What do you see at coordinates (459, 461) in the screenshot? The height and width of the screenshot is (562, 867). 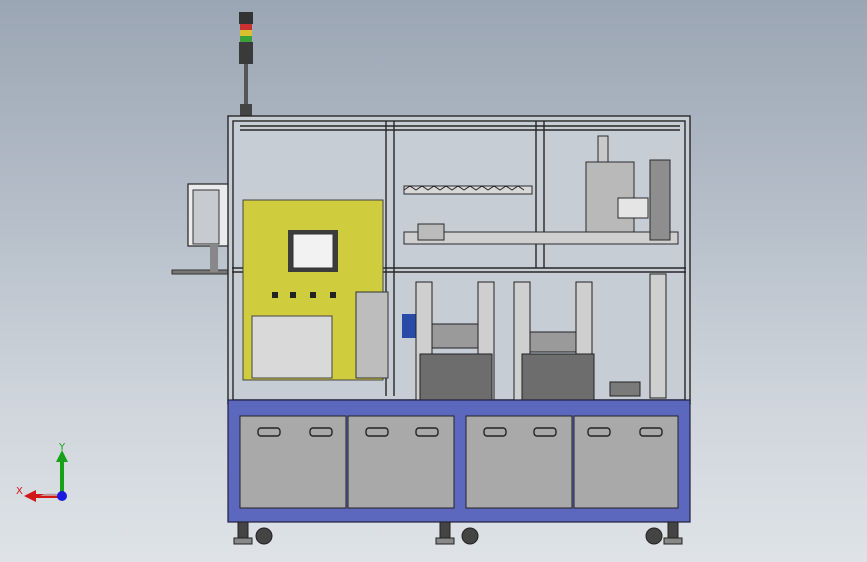 I see `machine-base` at bounding box center [459, 461].